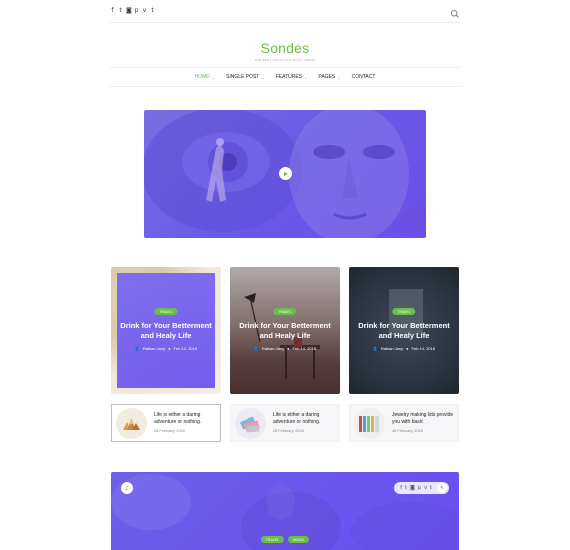 The image size is (570, 550). I want to click on share-bar: f t ◙ p v t <, so click(421, 488).